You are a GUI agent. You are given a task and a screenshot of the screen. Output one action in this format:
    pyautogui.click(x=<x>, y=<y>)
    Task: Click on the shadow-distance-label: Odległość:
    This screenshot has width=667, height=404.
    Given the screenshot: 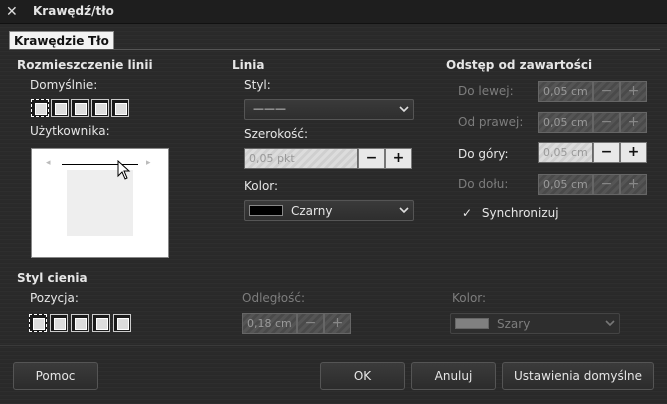 What is the action you would take?
    pyautogui.click(x=274, y=298)
    